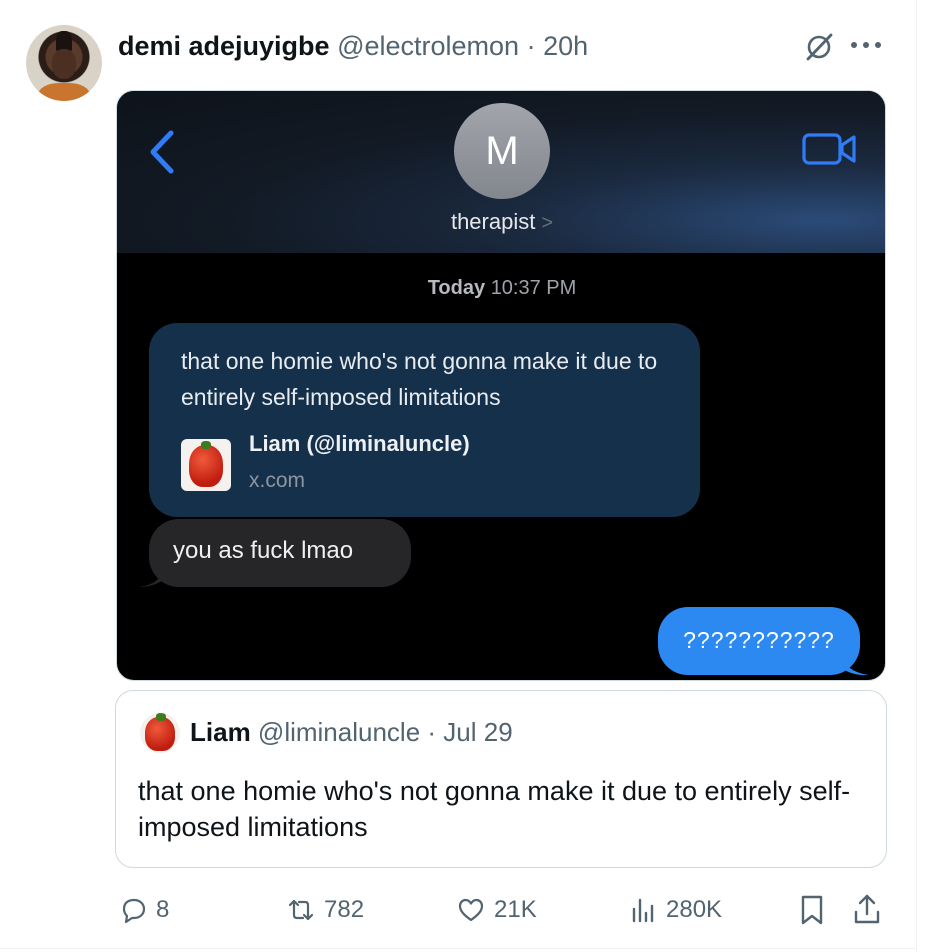  I want to click on sent-message-text: ???????????, so click(759, 640).